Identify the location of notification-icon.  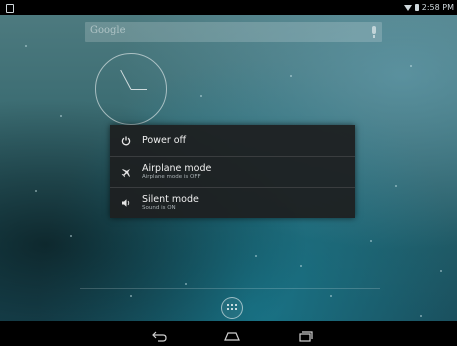
(10, 8).